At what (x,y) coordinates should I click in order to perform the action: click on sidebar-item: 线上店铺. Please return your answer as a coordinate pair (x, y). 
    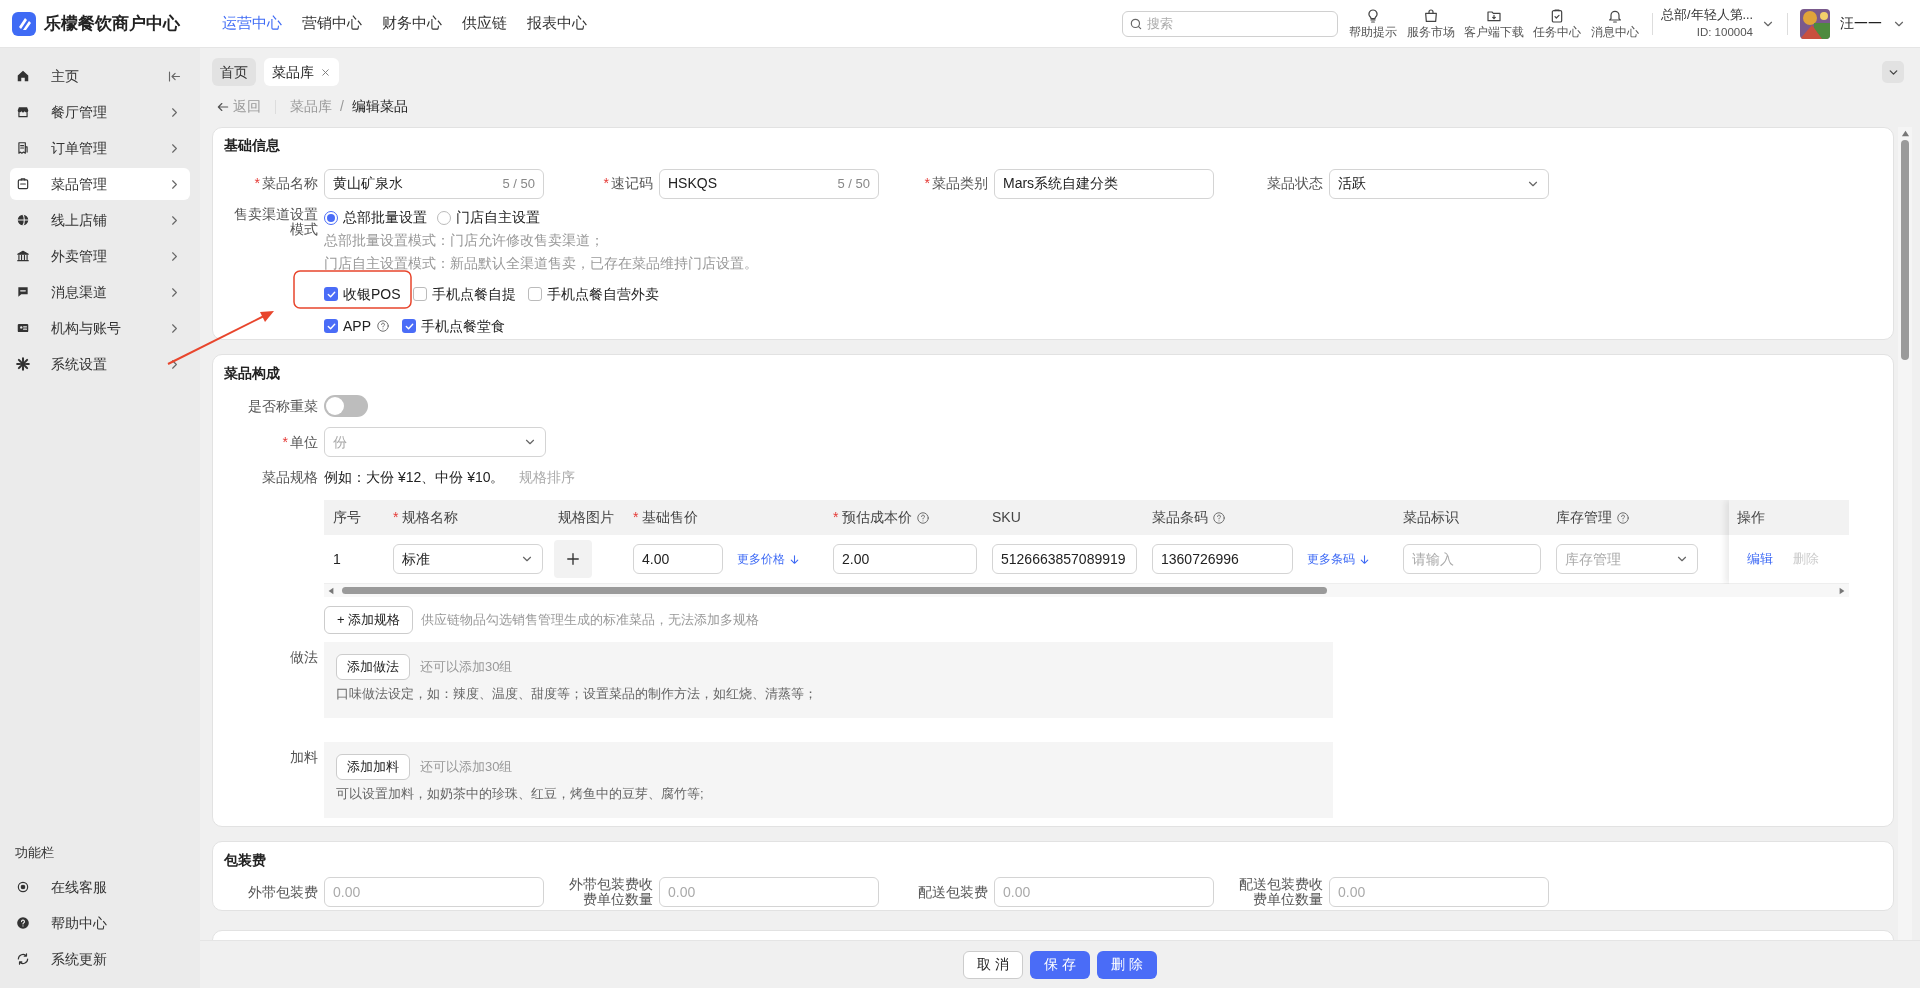
    Looking at the image, I should click on (100, 220).